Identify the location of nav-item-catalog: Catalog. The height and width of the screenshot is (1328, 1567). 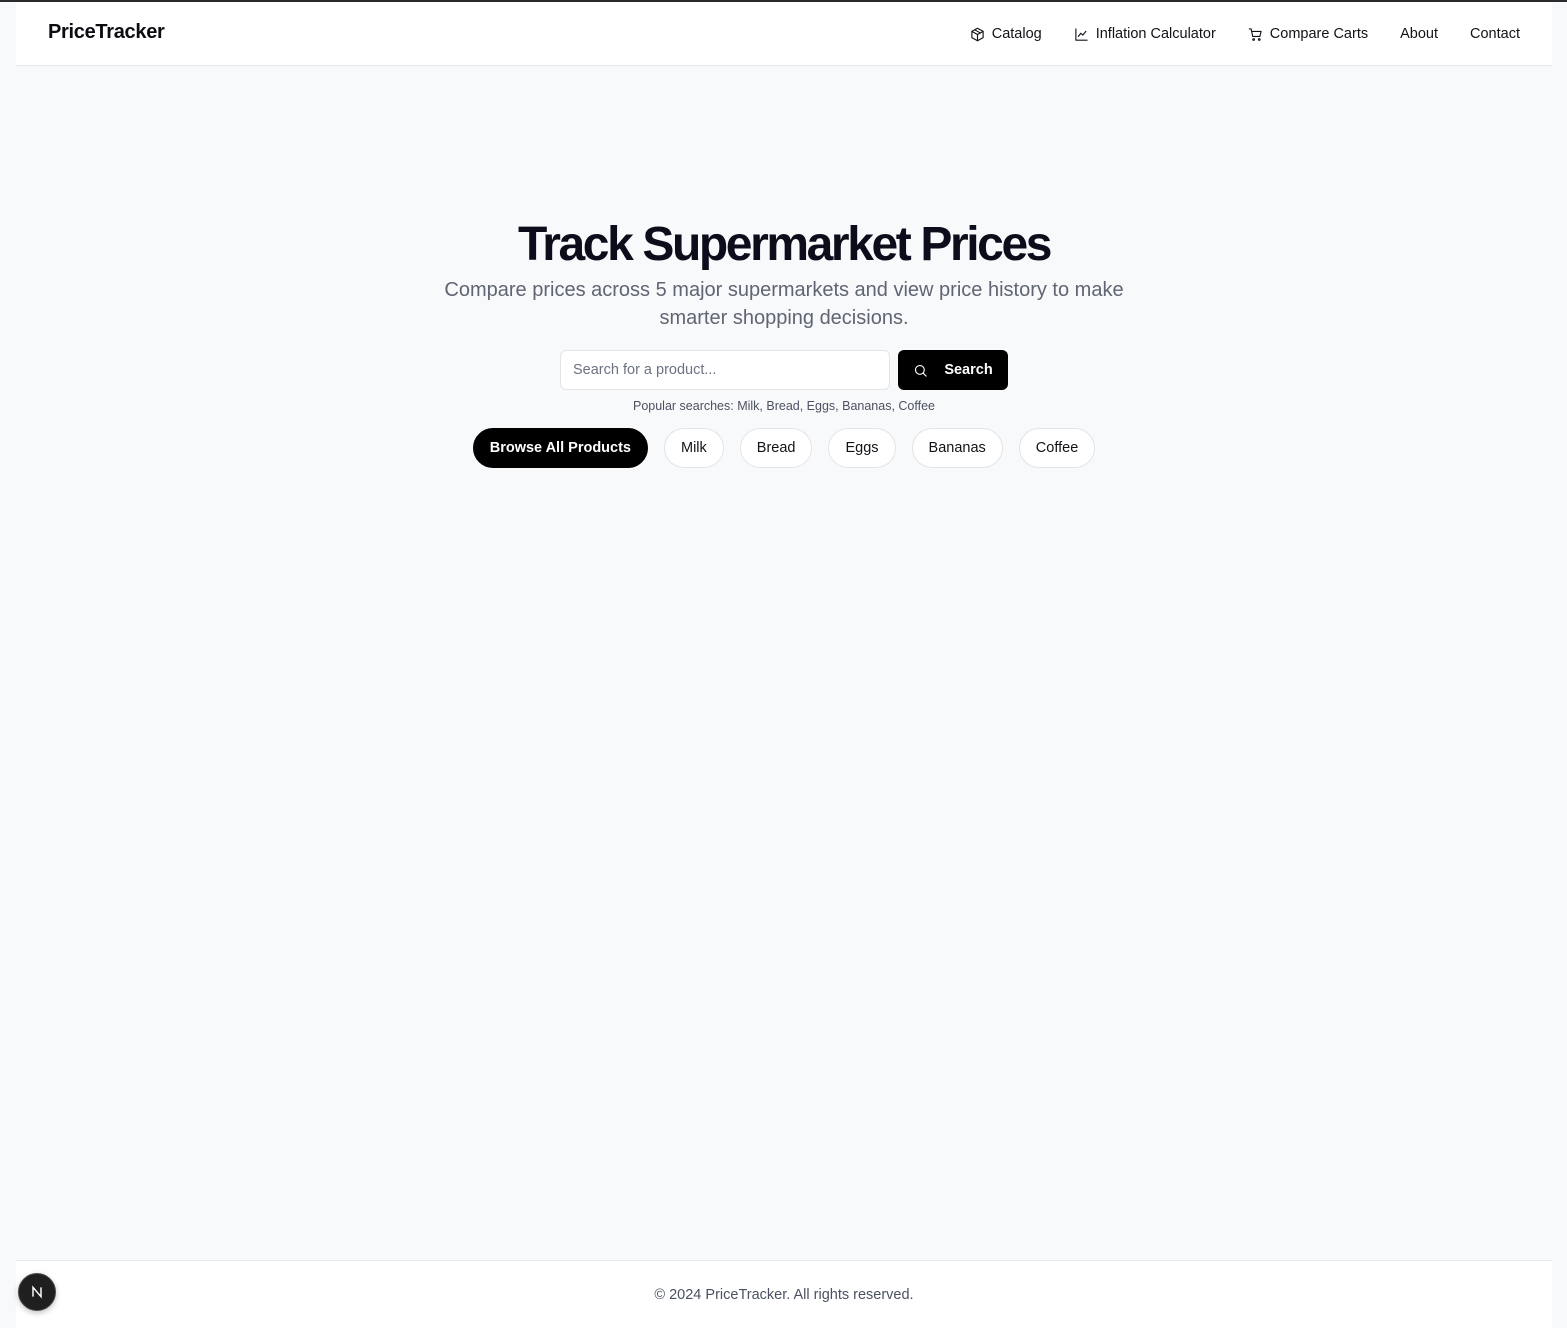
(1006, 34).